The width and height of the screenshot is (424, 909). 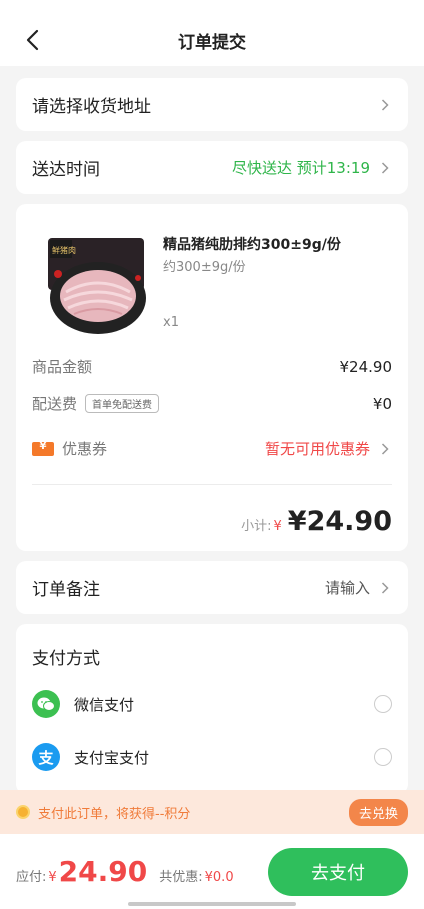 What do you see at coordinates (277, 526) in the screenshot?
I see `subtotal-currency: ¥` at bounding box center [277, 526].